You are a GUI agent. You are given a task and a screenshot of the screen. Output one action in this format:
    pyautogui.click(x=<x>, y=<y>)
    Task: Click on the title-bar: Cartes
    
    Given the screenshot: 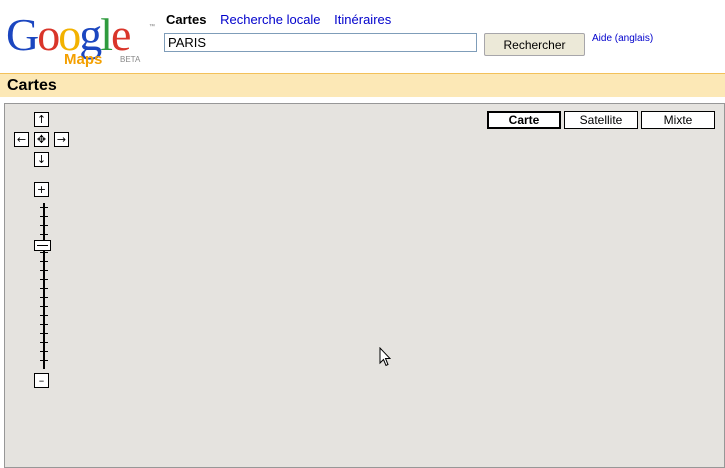 What is the action you would take?
    pyautogui.click(x=362, y=85)
    